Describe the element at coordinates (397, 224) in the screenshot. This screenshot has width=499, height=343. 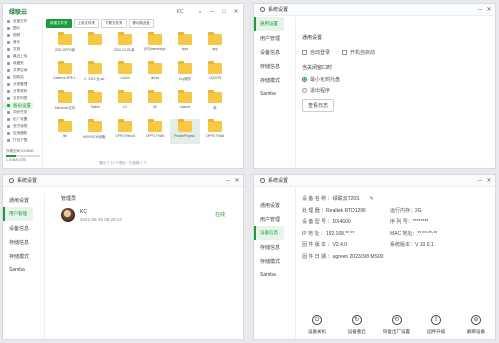
I see `device-info-row: 设 备 型 号 ：DX4600 序 列 号：********` at that location.